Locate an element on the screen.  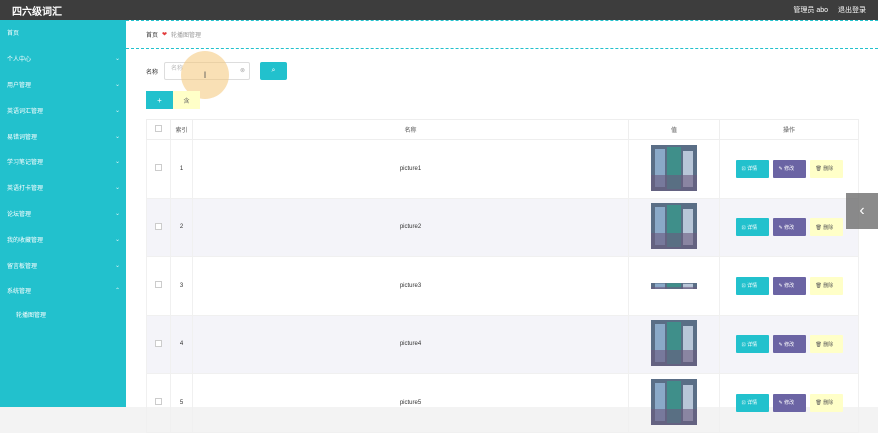
sidebar-item-checkin: 英语打卡管理 ⌄ is located at coordinates (63, 188).